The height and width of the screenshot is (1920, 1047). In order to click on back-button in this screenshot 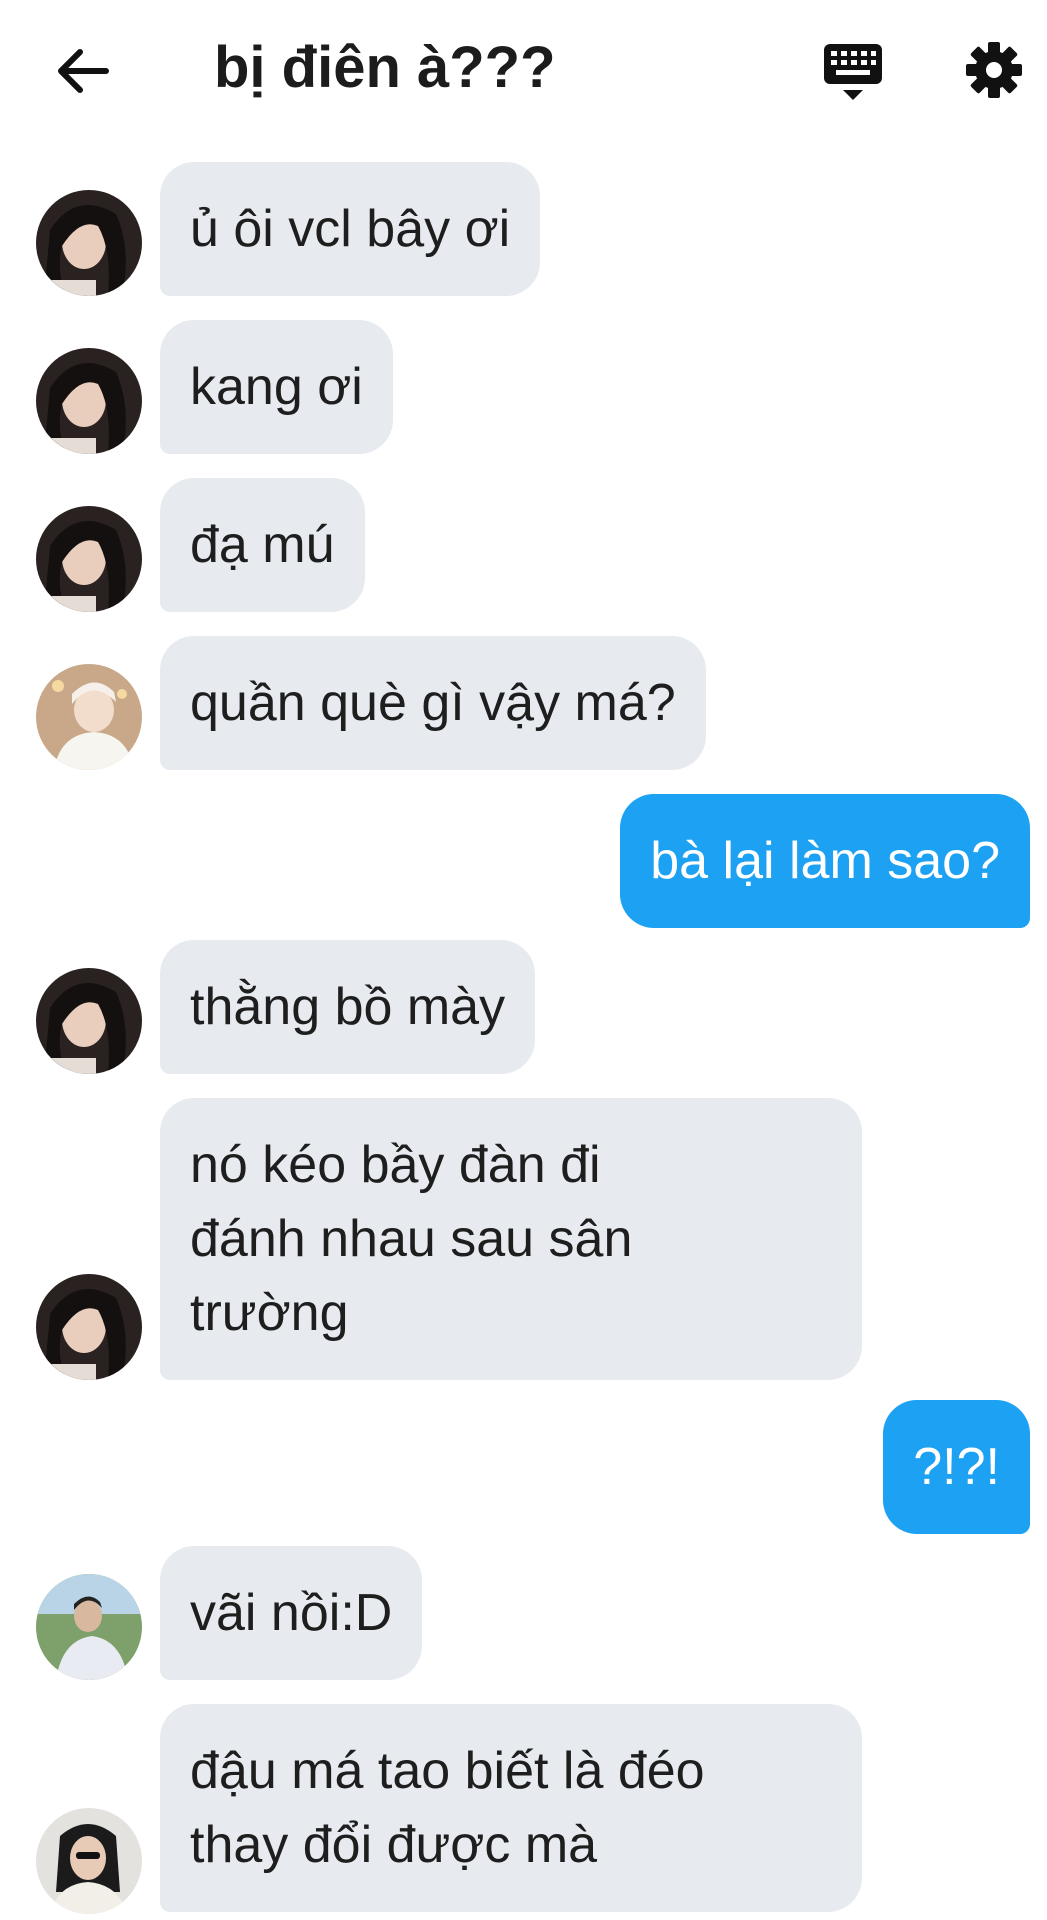, I will do `click(83, 71)`.